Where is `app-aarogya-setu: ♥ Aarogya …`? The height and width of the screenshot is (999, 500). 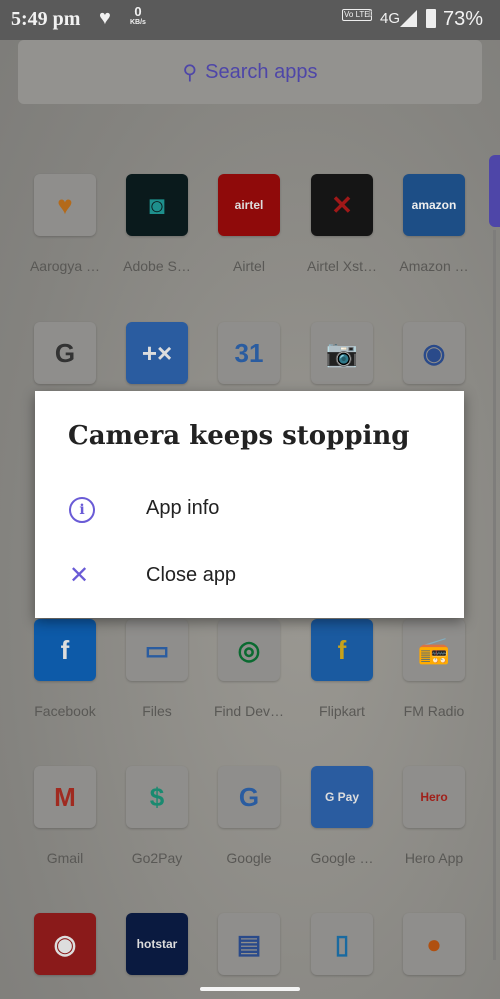
app-aarogya-setu: ♥ Aarogya … is located at coordinates (65, 224).